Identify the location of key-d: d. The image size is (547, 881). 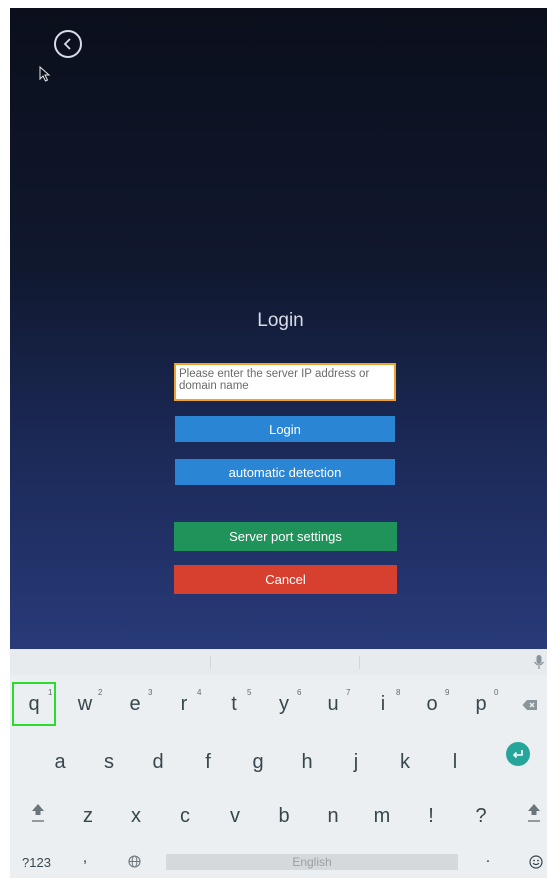
(158, 762).